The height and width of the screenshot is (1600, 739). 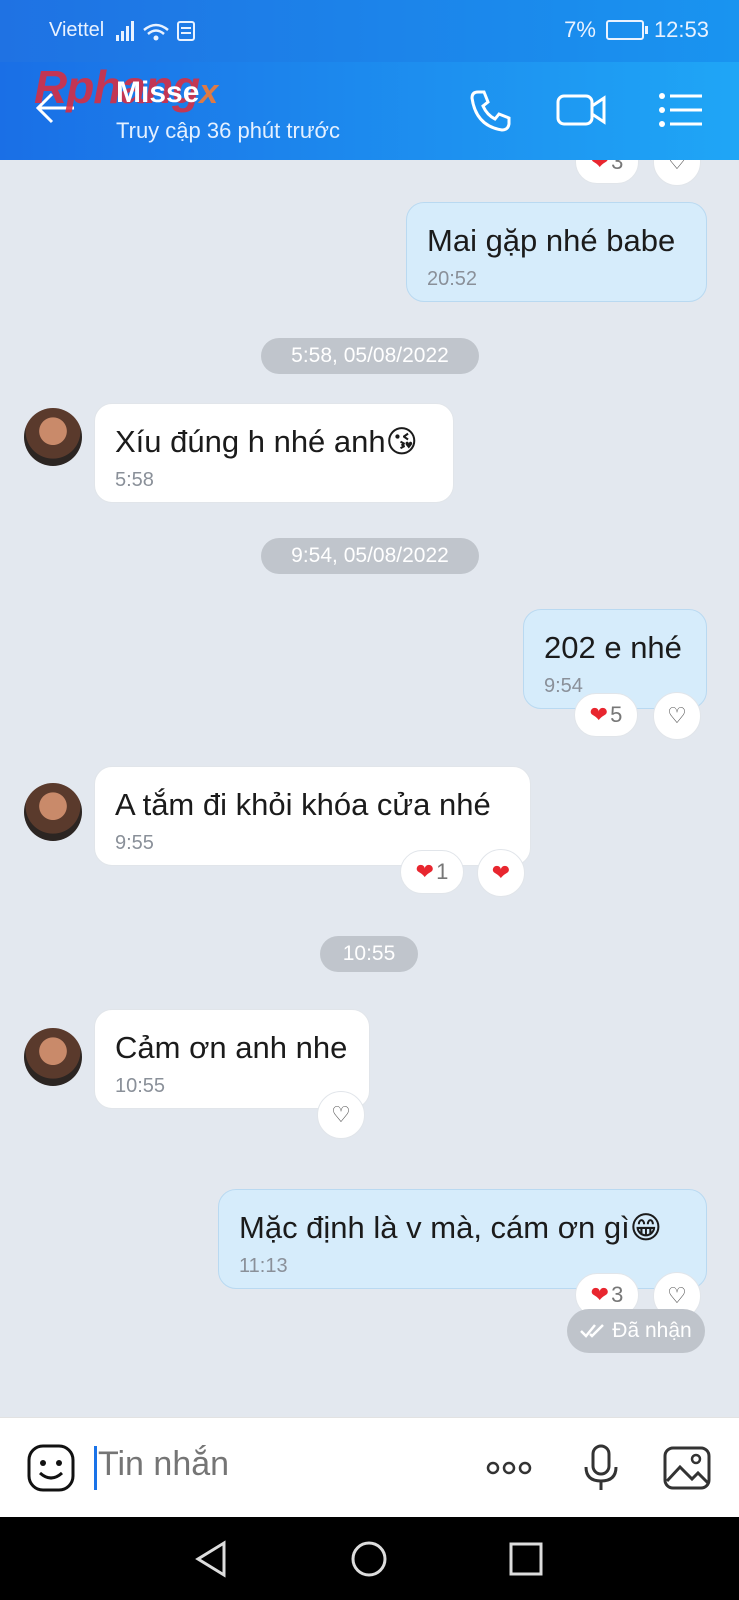 I want to click on delivery-status: Đã nhận, so click(x=636, y=1331).